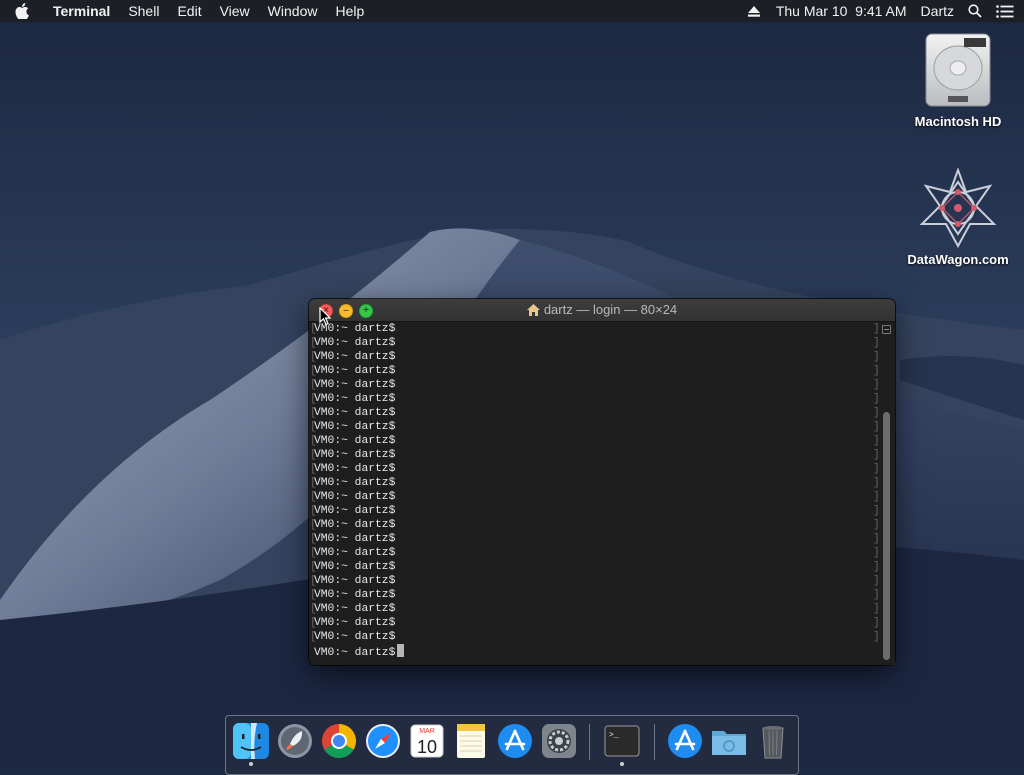  What do you see at coordinates (251, 741) in the screenshot?
I see `dock-finder` at bounding box center [251, 741].